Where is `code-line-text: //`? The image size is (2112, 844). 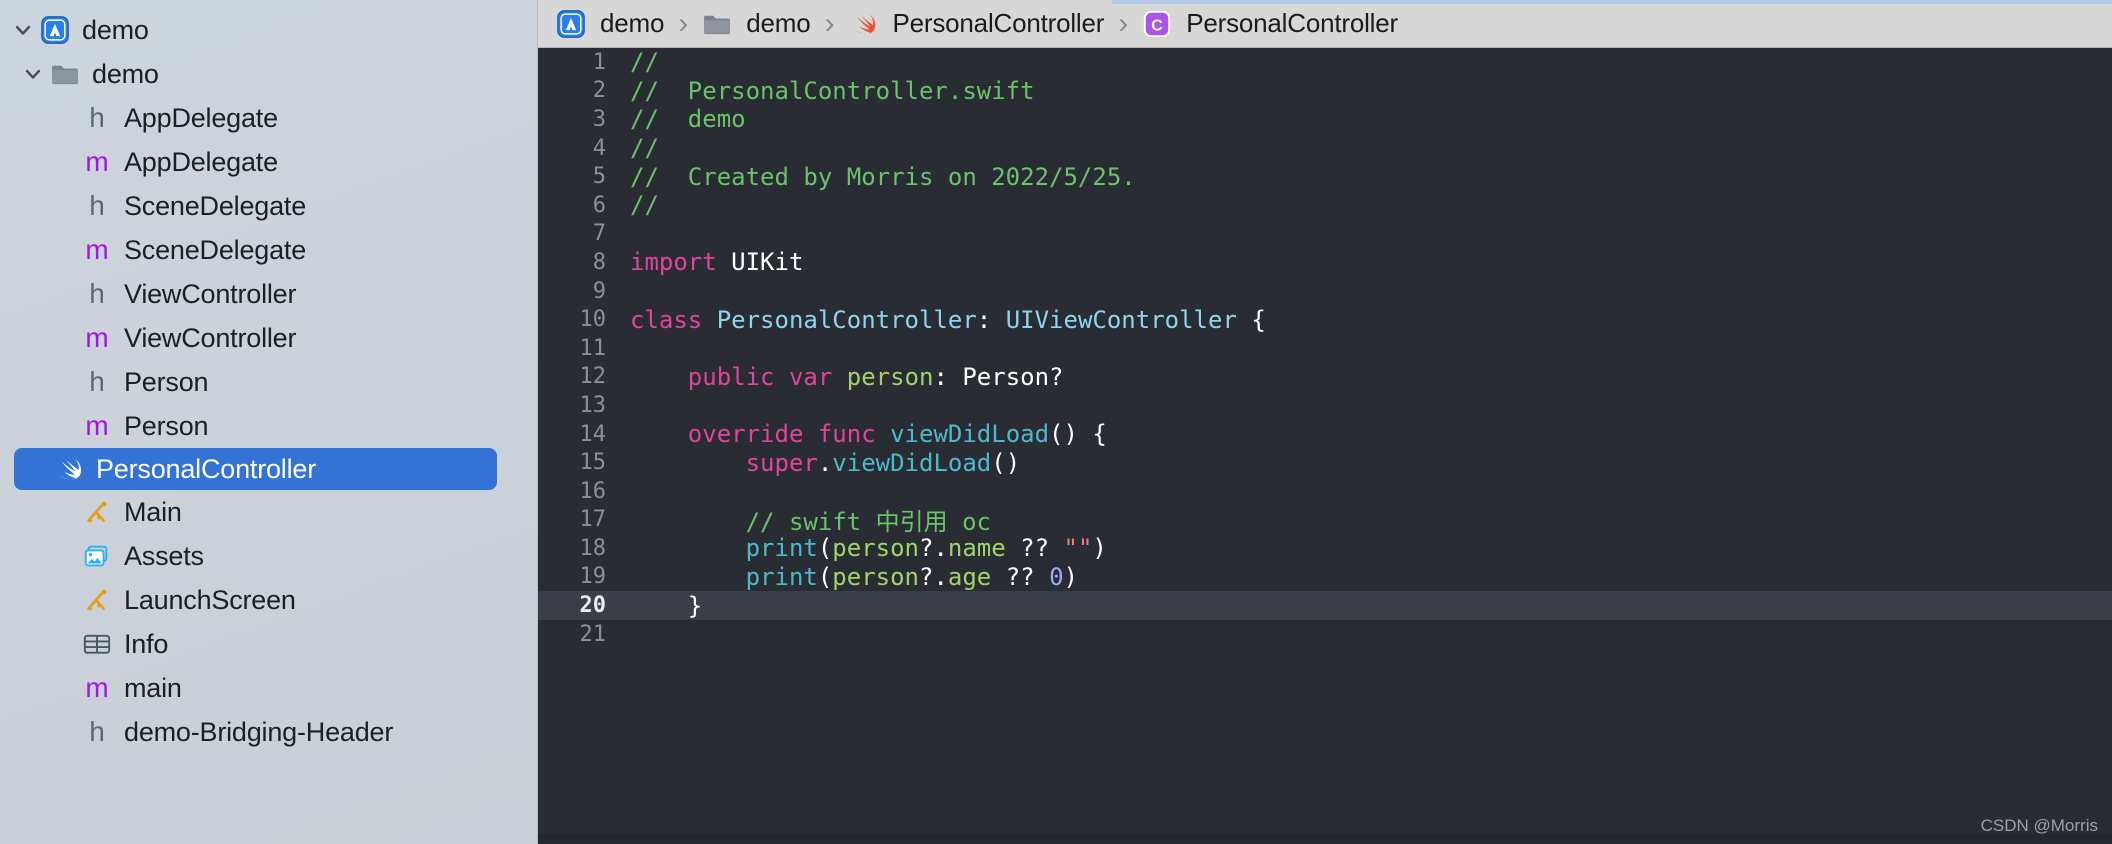
code-line-text: // is located at coordinates (641, 205).